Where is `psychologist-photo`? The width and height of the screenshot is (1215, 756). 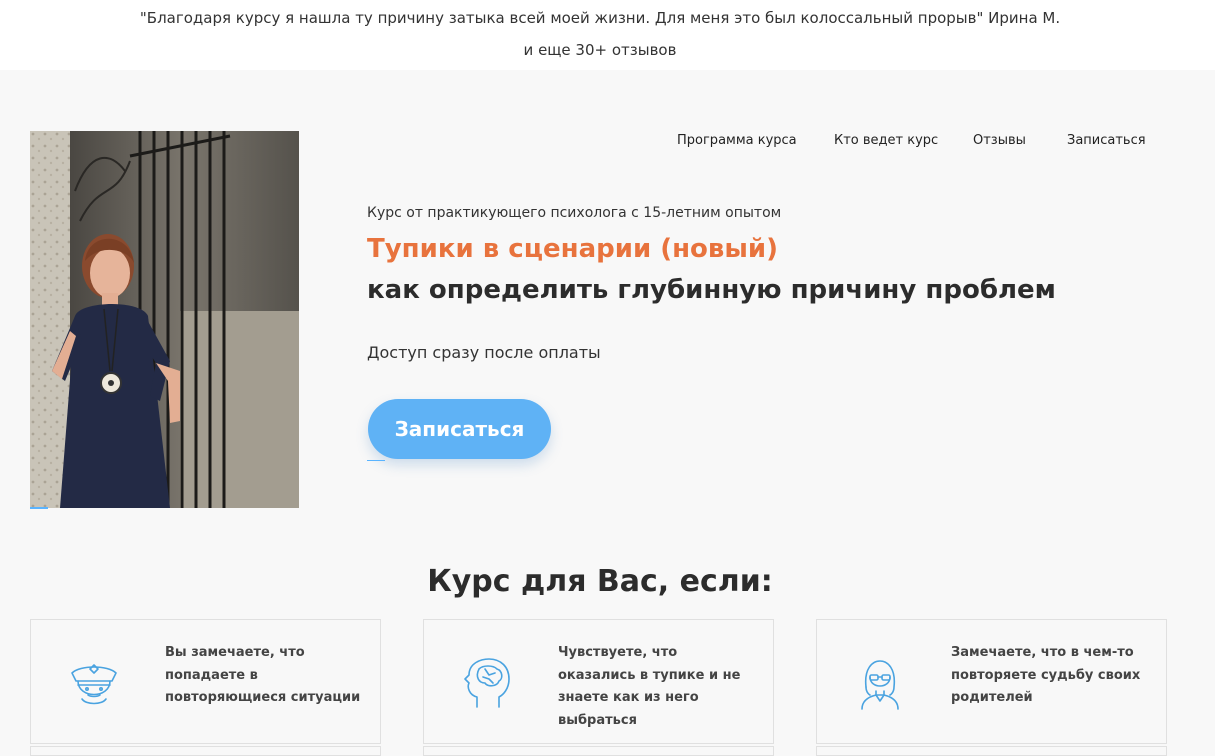 psychologist-photo is located at coordinates (164, 319).